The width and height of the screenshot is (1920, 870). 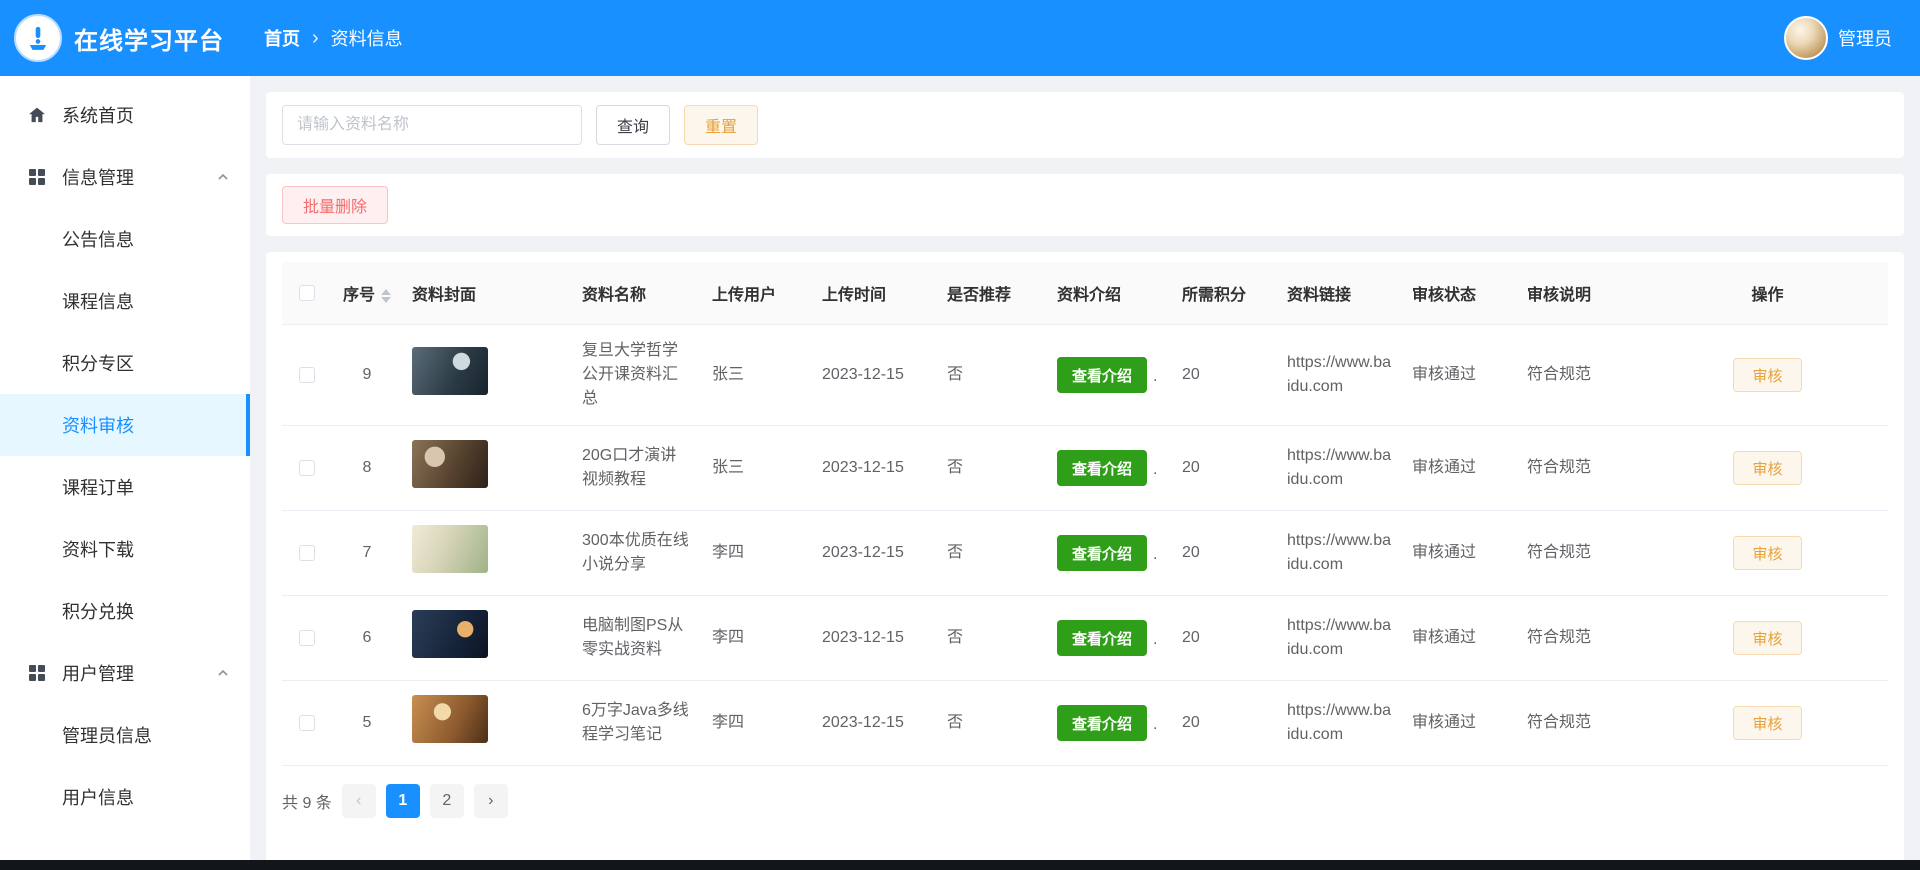 What do you see at coordinates (98, 302) in the screenshot?
I see `sidebar-item-label: 课程信息` at bounding box center [98, 302].